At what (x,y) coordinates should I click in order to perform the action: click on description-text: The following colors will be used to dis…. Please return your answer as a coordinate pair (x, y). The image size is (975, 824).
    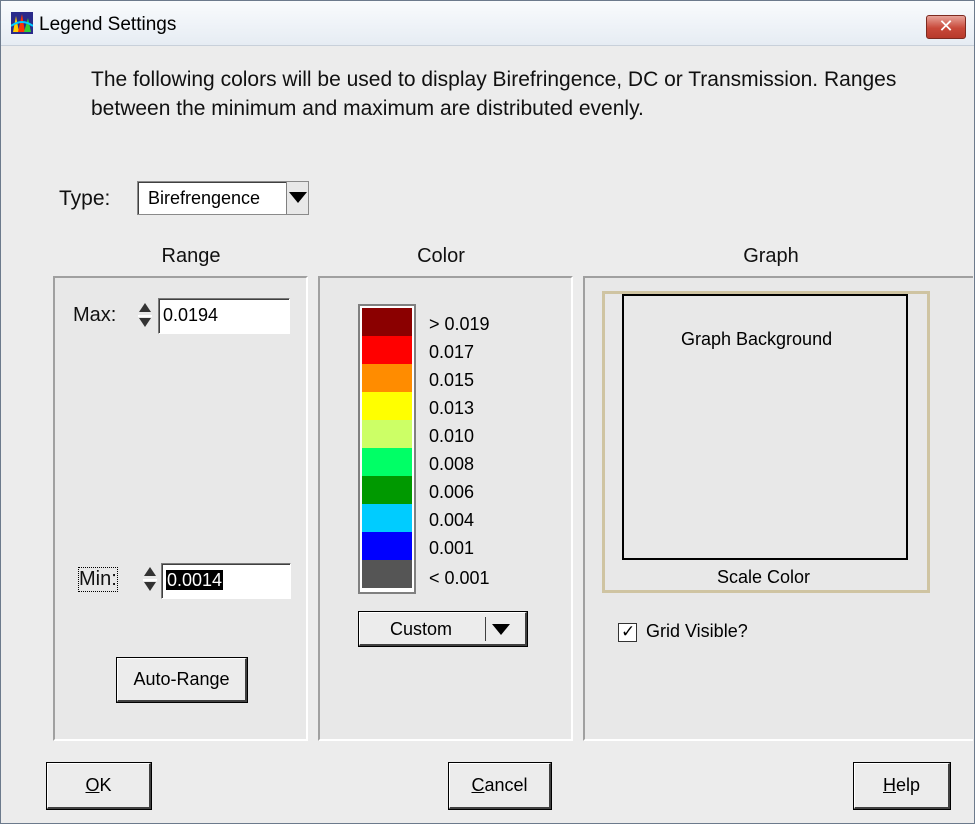
    Looking at the image, I should click on (494, 94).